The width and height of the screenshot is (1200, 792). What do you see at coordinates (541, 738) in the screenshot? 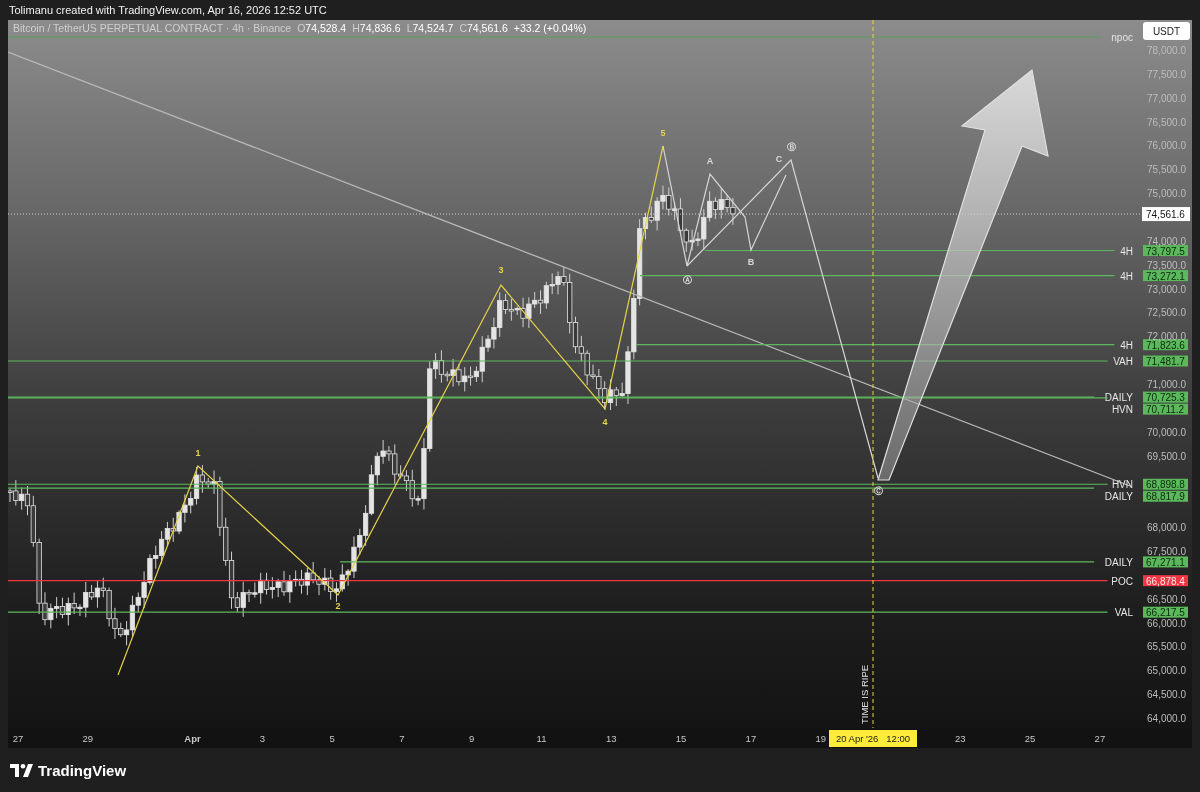
I see `time-tick: 11` at bounding box center [541, 738].